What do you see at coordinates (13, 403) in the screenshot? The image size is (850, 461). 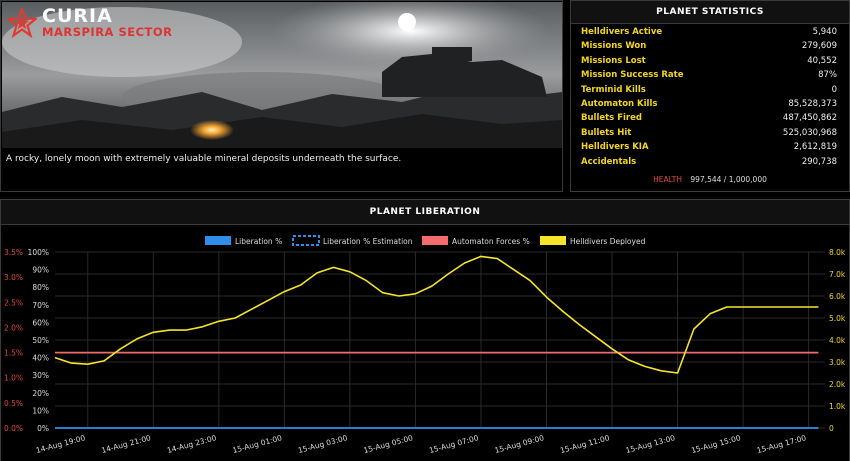 I see `left-axis-tick: 0.5%` at bounding box center [13, 403].